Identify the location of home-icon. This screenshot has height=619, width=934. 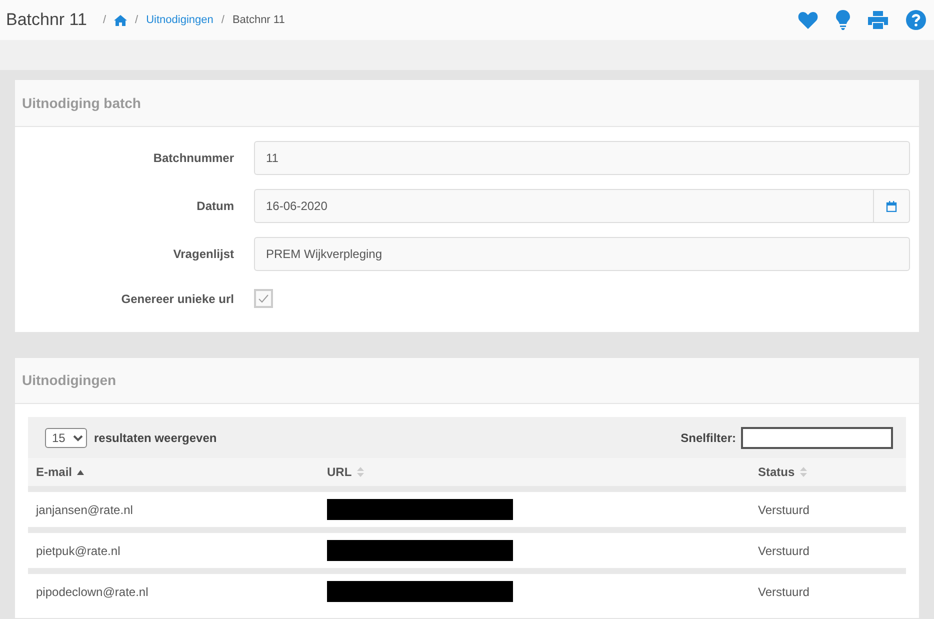
(121, 20).